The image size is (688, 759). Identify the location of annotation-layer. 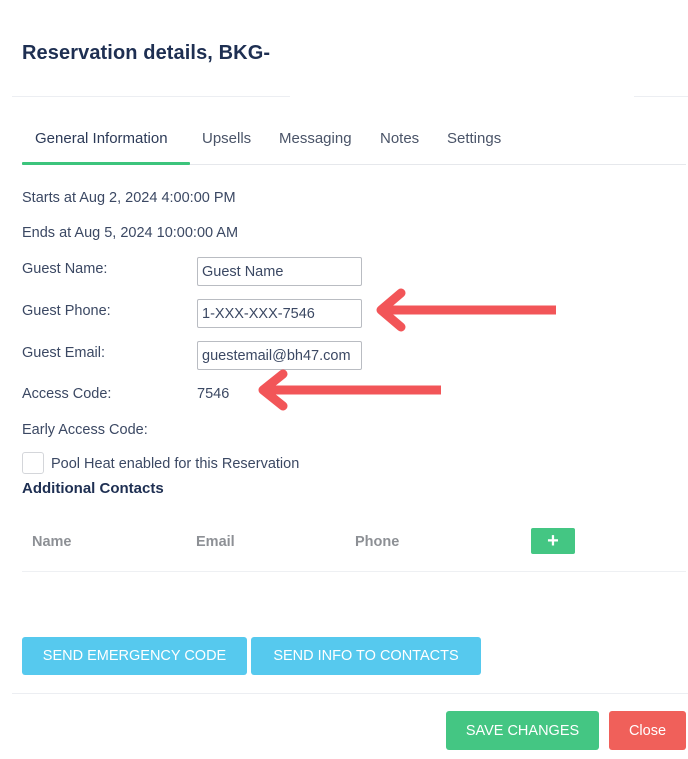
(407, 349).